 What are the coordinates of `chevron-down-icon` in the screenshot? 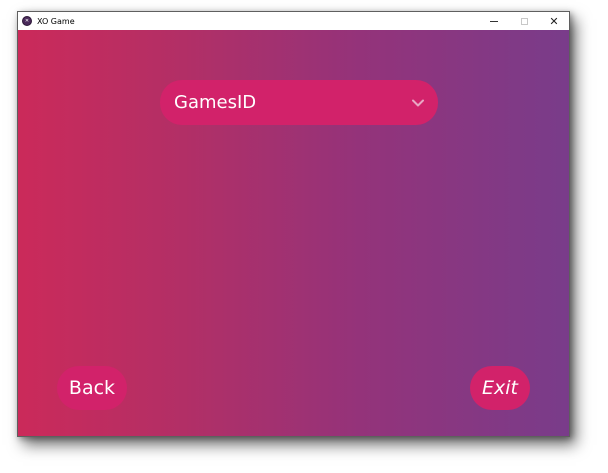 It's located at (418, 102).